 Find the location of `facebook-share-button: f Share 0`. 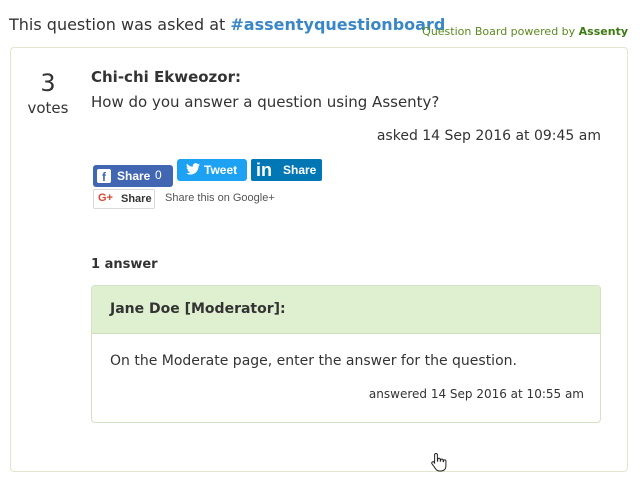

facebook-share-button: f Share 0 is located at coordinates (133, 176).